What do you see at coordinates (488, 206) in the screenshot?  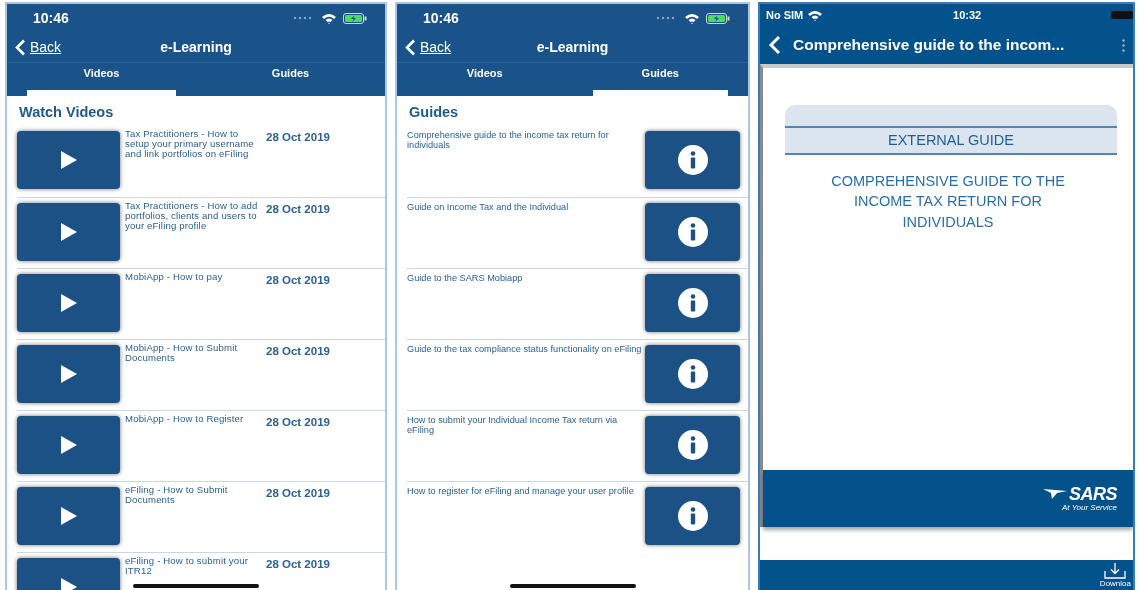 I see `guide-title: Guide on Income Tax and the Individual` at bounding box center [488, 206].